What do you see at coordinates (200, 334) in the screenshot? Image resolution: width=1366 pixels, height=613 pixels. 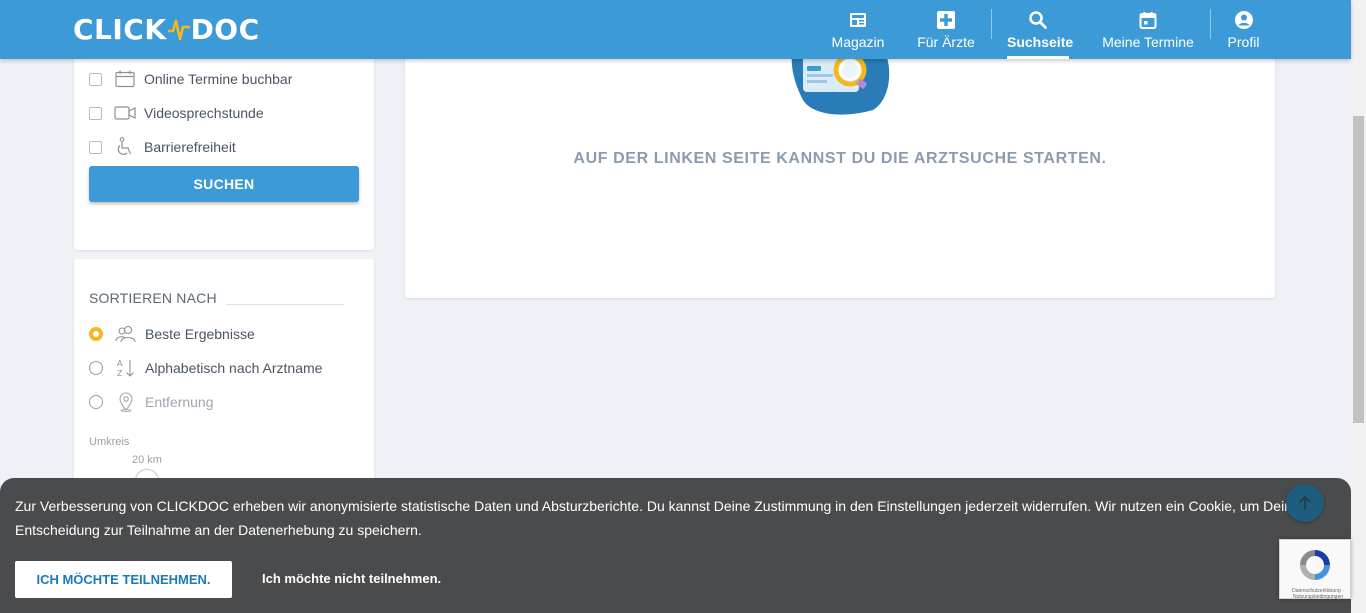 I see `sort-label: Beste Ergebnisse` at bounding box center [200, 334].